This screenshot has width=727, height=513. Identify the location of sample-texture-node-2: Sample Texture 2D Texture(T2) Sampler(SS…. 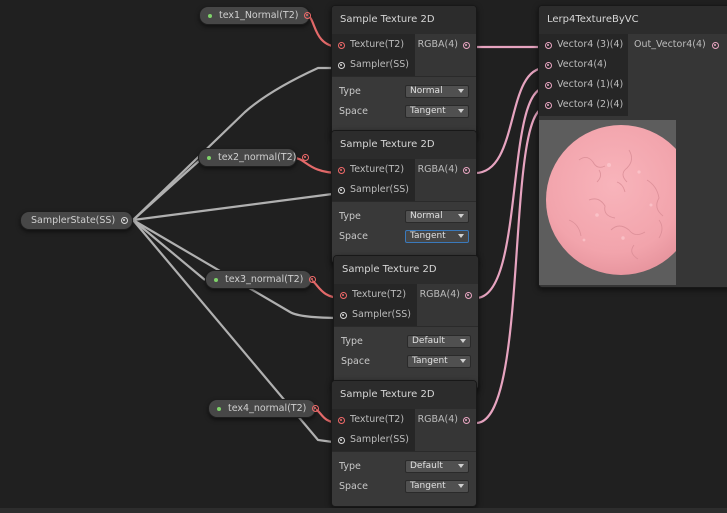
(404, 197).